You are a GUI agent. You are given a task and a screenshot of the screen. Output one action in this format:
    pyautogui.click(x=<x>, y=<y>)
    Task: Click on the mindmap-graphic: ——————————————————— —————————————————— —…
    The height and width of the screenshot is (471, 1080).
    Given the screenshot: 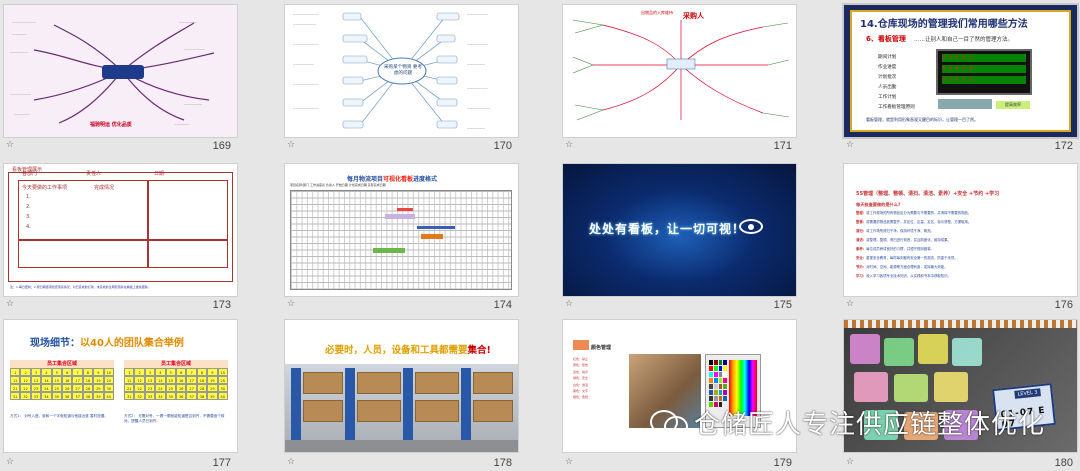 What is the action you would take?
    pyautogui.click(x=112, y=73)
    